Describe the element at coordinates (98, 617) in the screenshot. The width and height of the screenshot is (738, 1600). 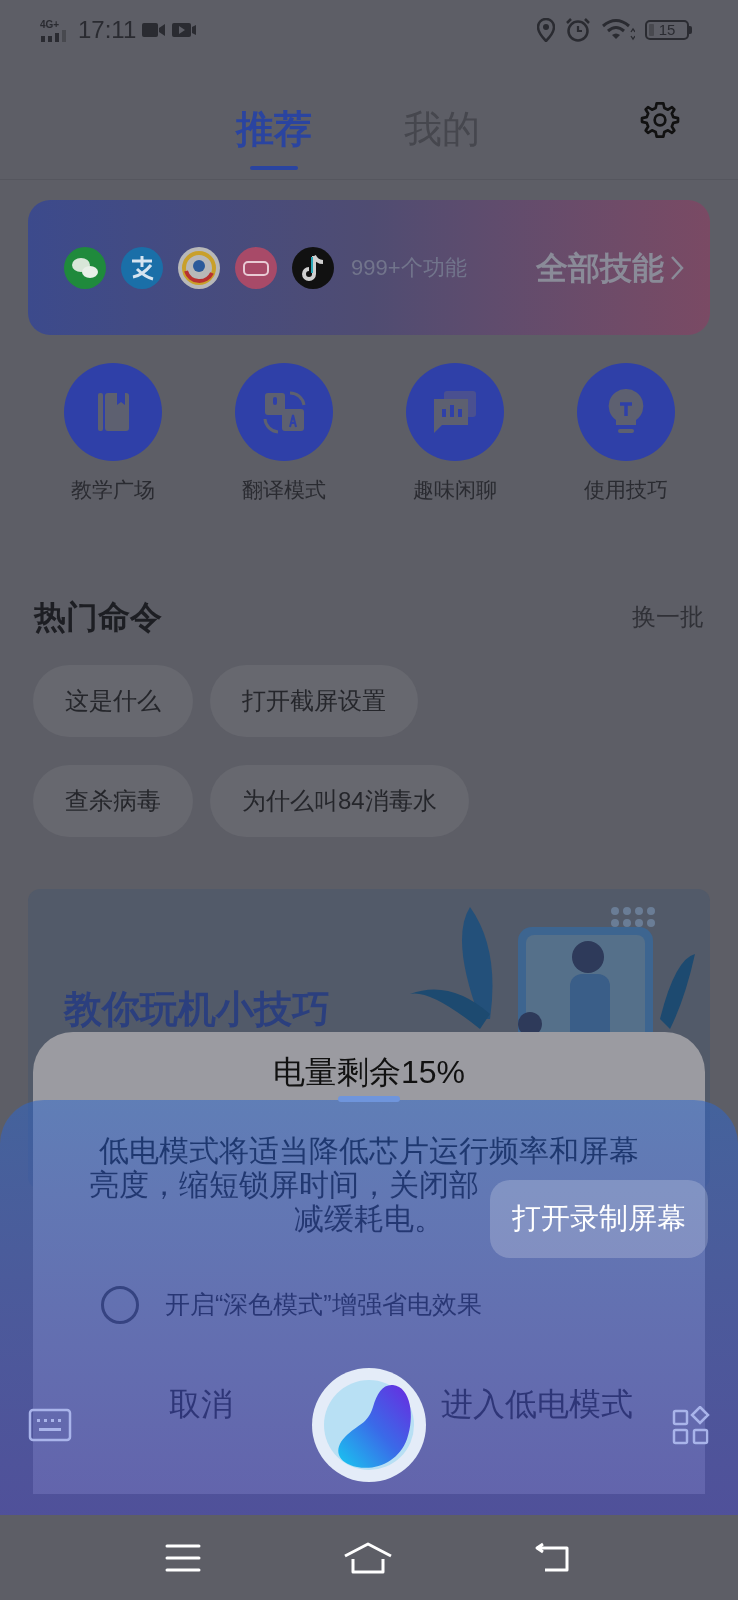
I see `section-title: 热门命令` at that location.